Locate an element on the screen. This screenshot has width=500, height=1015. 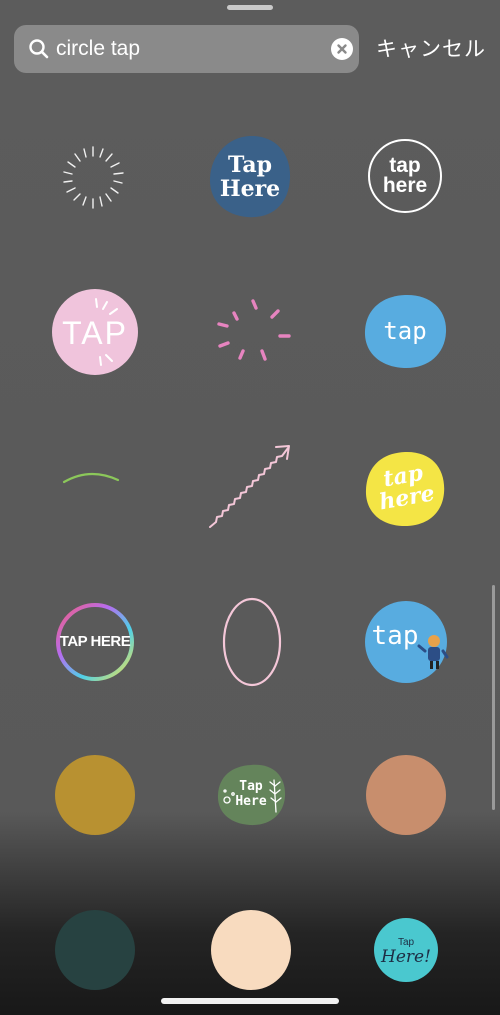
peach-circle-shape is located at coordinates (251, 950).